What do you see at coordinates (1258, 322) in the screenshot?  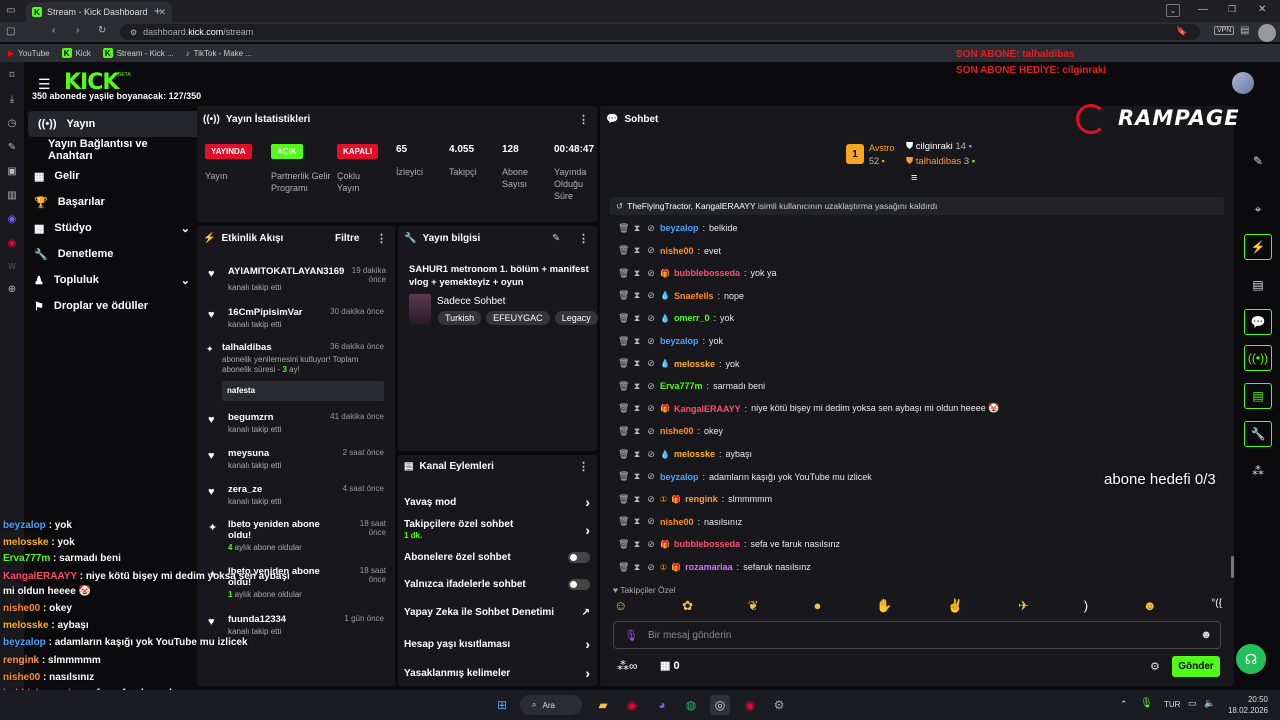 I see `chat-shortcut-icon: 💬` at bounding box center [1258, 322].